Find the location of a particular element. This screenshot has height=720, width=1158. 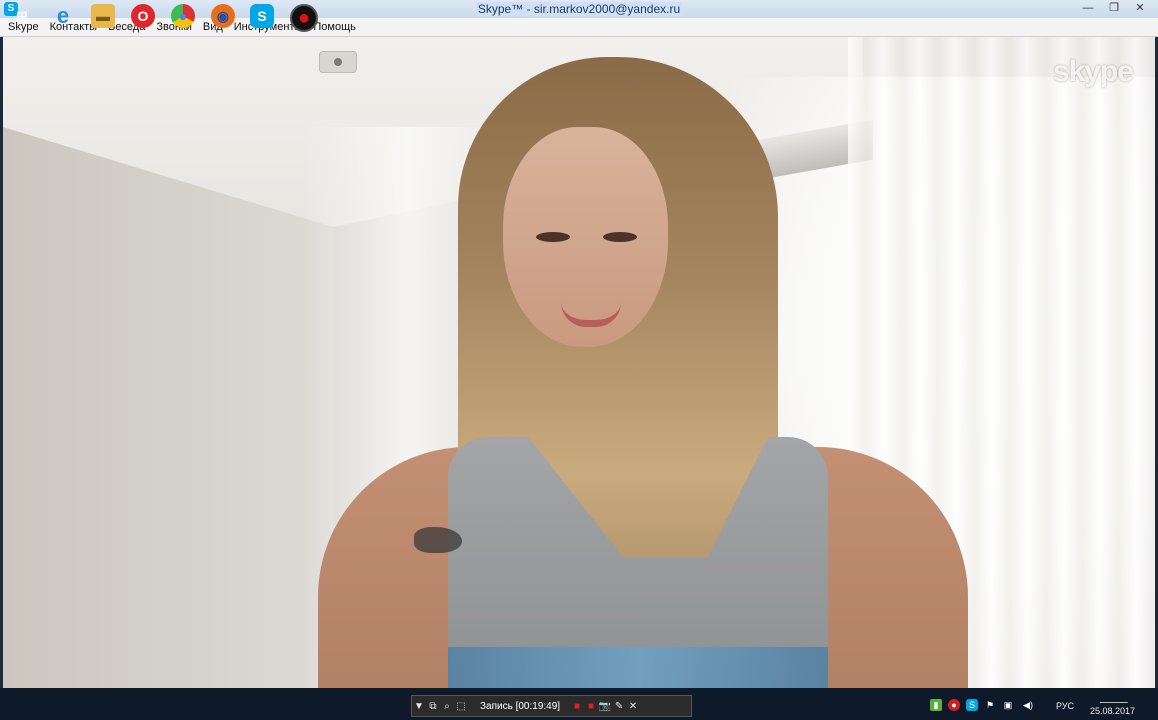

maximize-button: ❐ is located at coordinates (1114, 8).